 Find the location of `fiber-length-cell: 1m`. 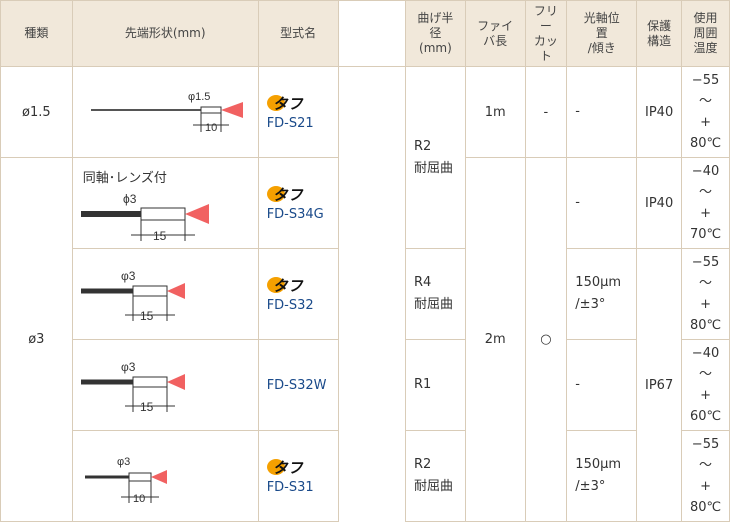

fiber-length-cell: 1m is located at coordinates (495, 112).